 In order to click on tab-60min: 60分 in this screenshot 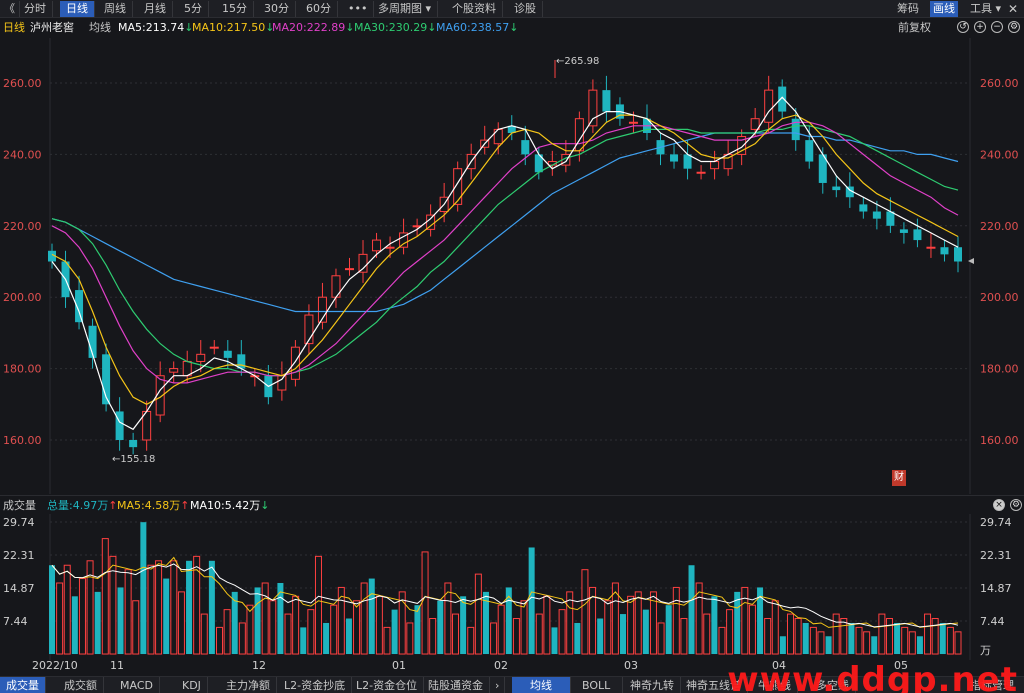, I will do `click(319, 9)`.